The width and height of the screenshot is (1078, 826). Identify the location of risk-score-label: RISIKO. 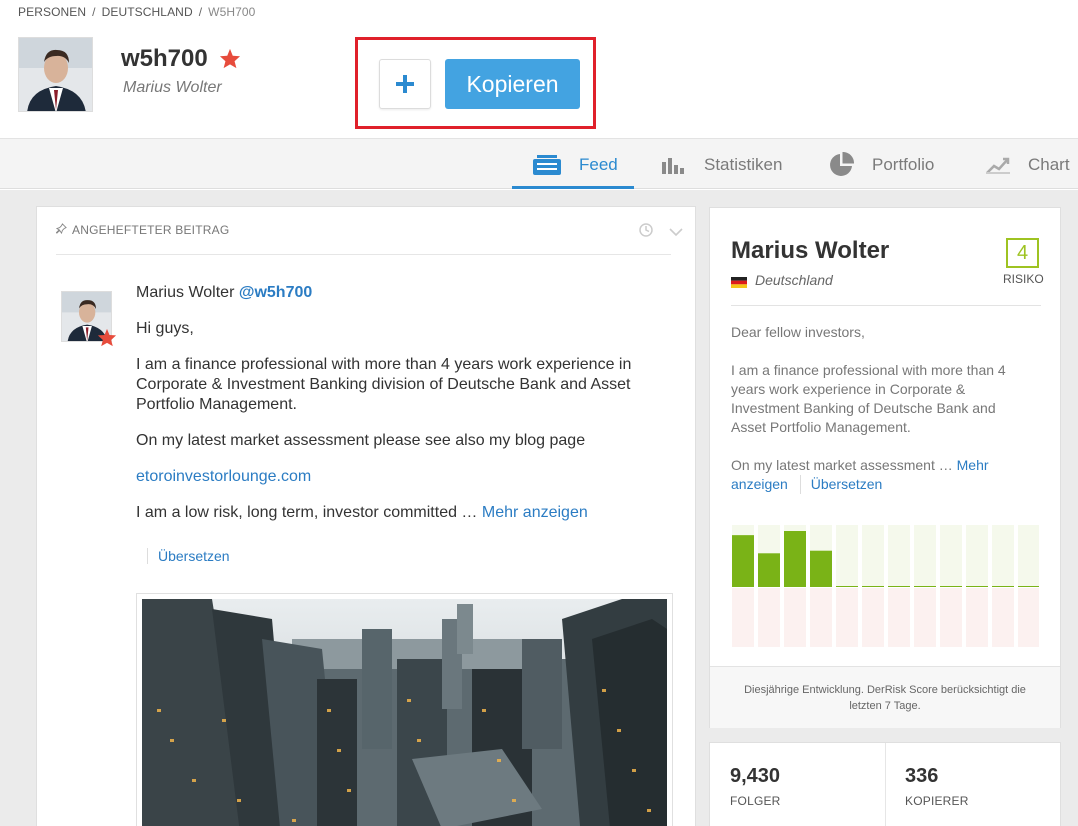
(1023, 279).